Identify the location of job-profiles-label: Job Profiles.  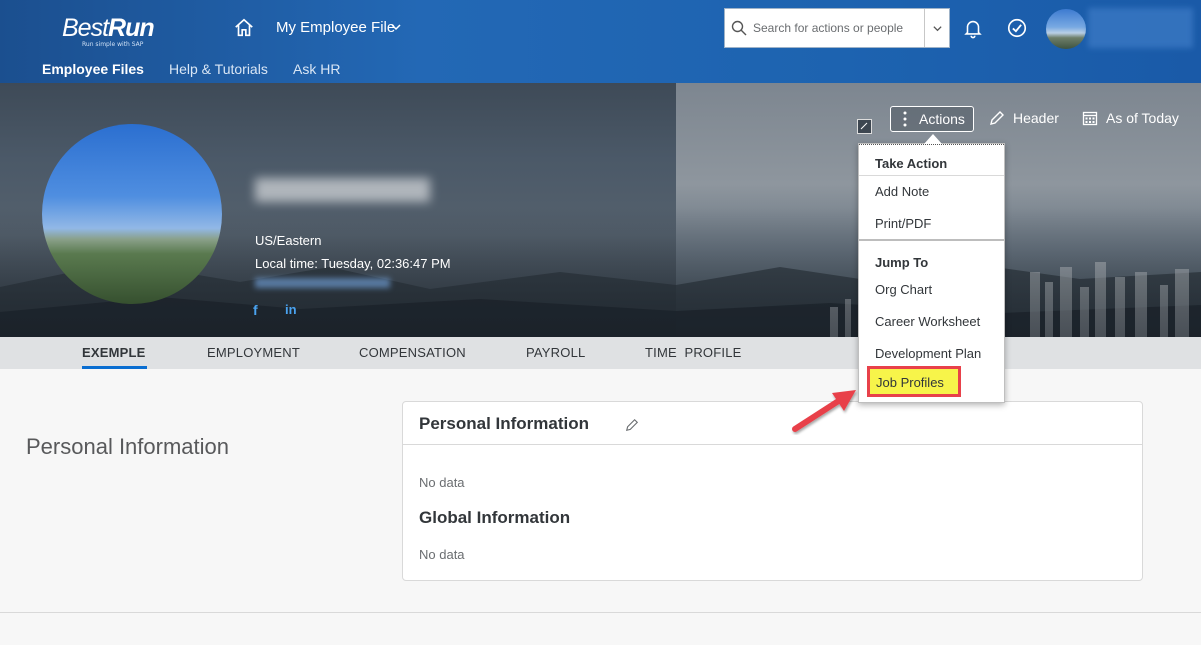
(910, 382).